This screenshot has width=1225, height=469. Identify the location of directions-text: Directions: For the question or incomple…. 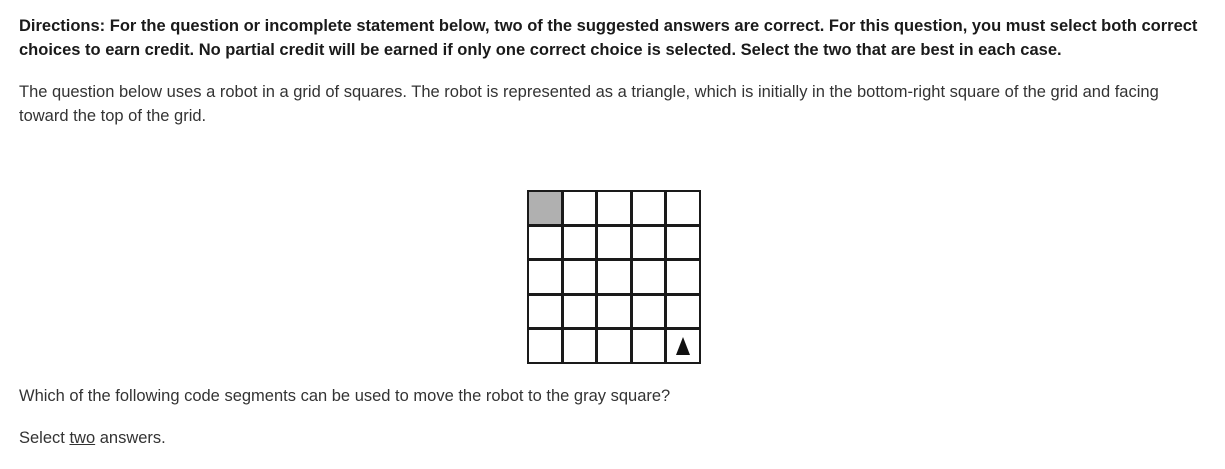
(608, 38).